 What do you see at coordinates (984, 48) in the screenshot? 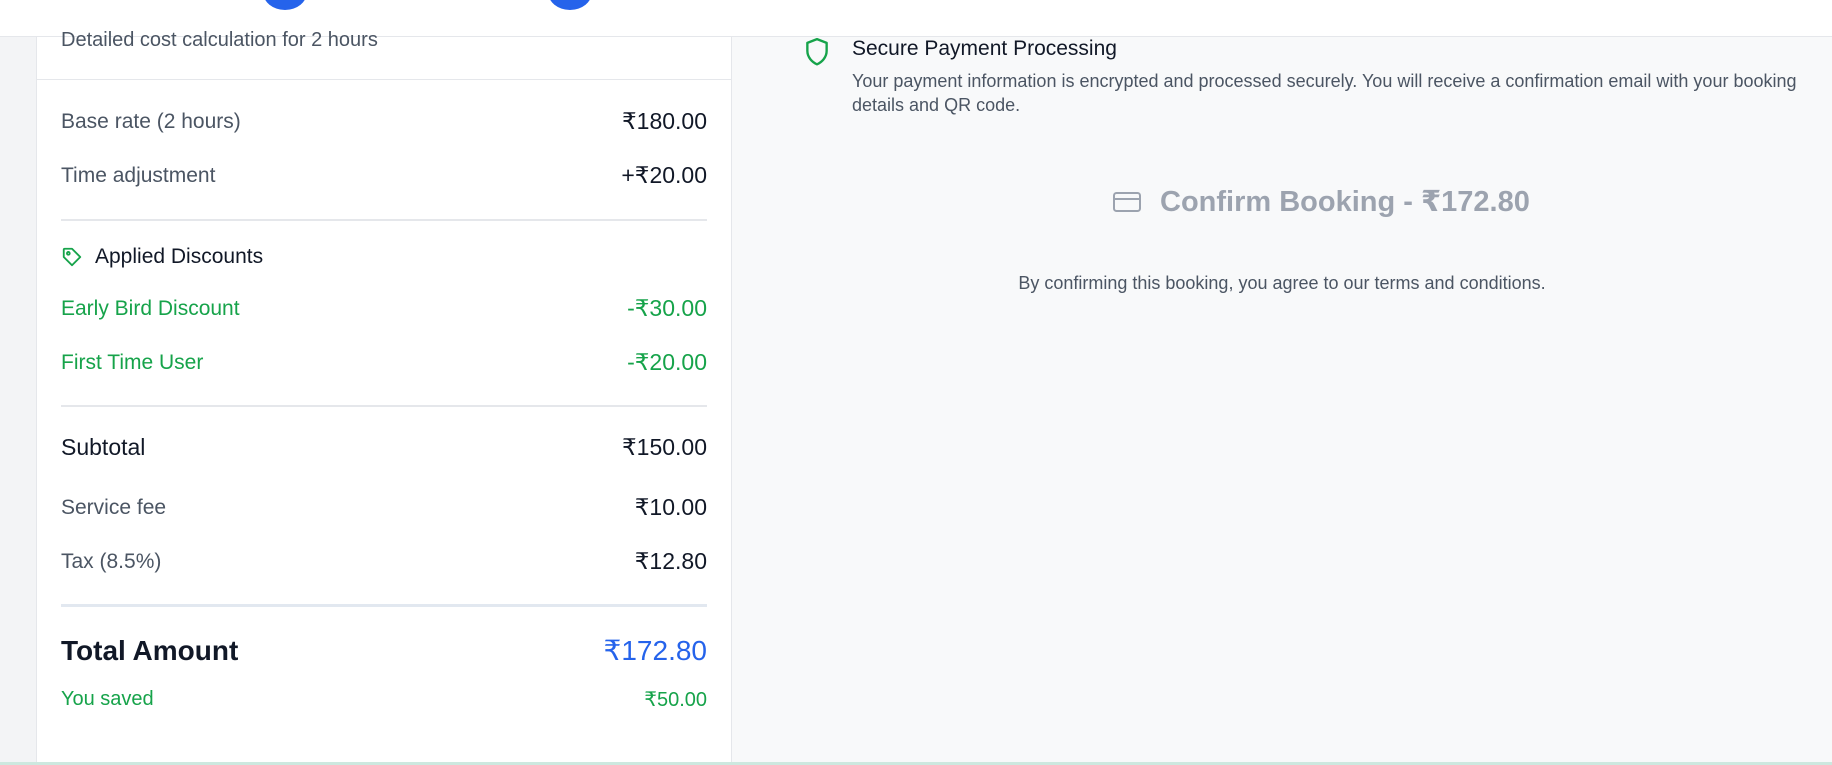
I see `secure-payment-title: Secure Payment Processing` at bounding box center [984, 48].